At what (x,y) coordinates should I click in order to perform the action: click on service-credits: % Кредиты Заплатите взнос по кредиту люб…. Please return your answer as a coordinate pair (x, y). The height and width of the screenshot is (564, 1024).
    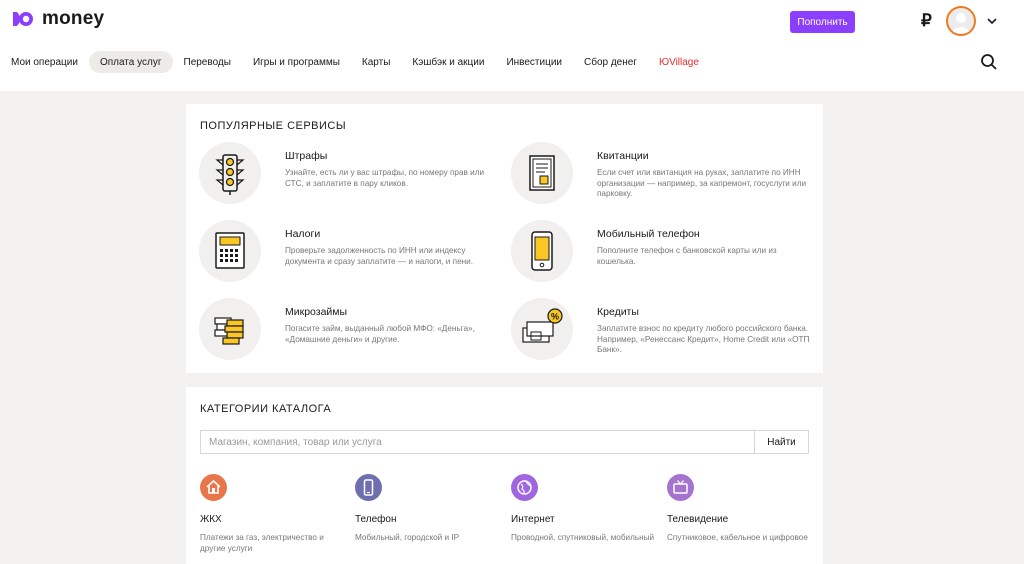
    Looking at the image, I should click on (661, 330).